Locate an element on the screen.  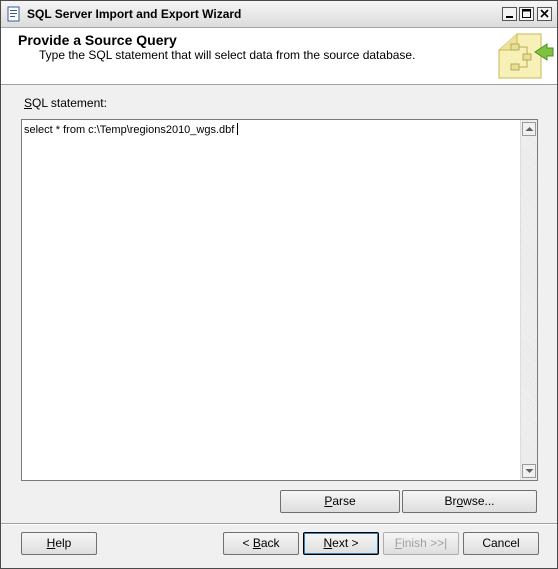
next-label: ext > is located at coordinates (345, 543).